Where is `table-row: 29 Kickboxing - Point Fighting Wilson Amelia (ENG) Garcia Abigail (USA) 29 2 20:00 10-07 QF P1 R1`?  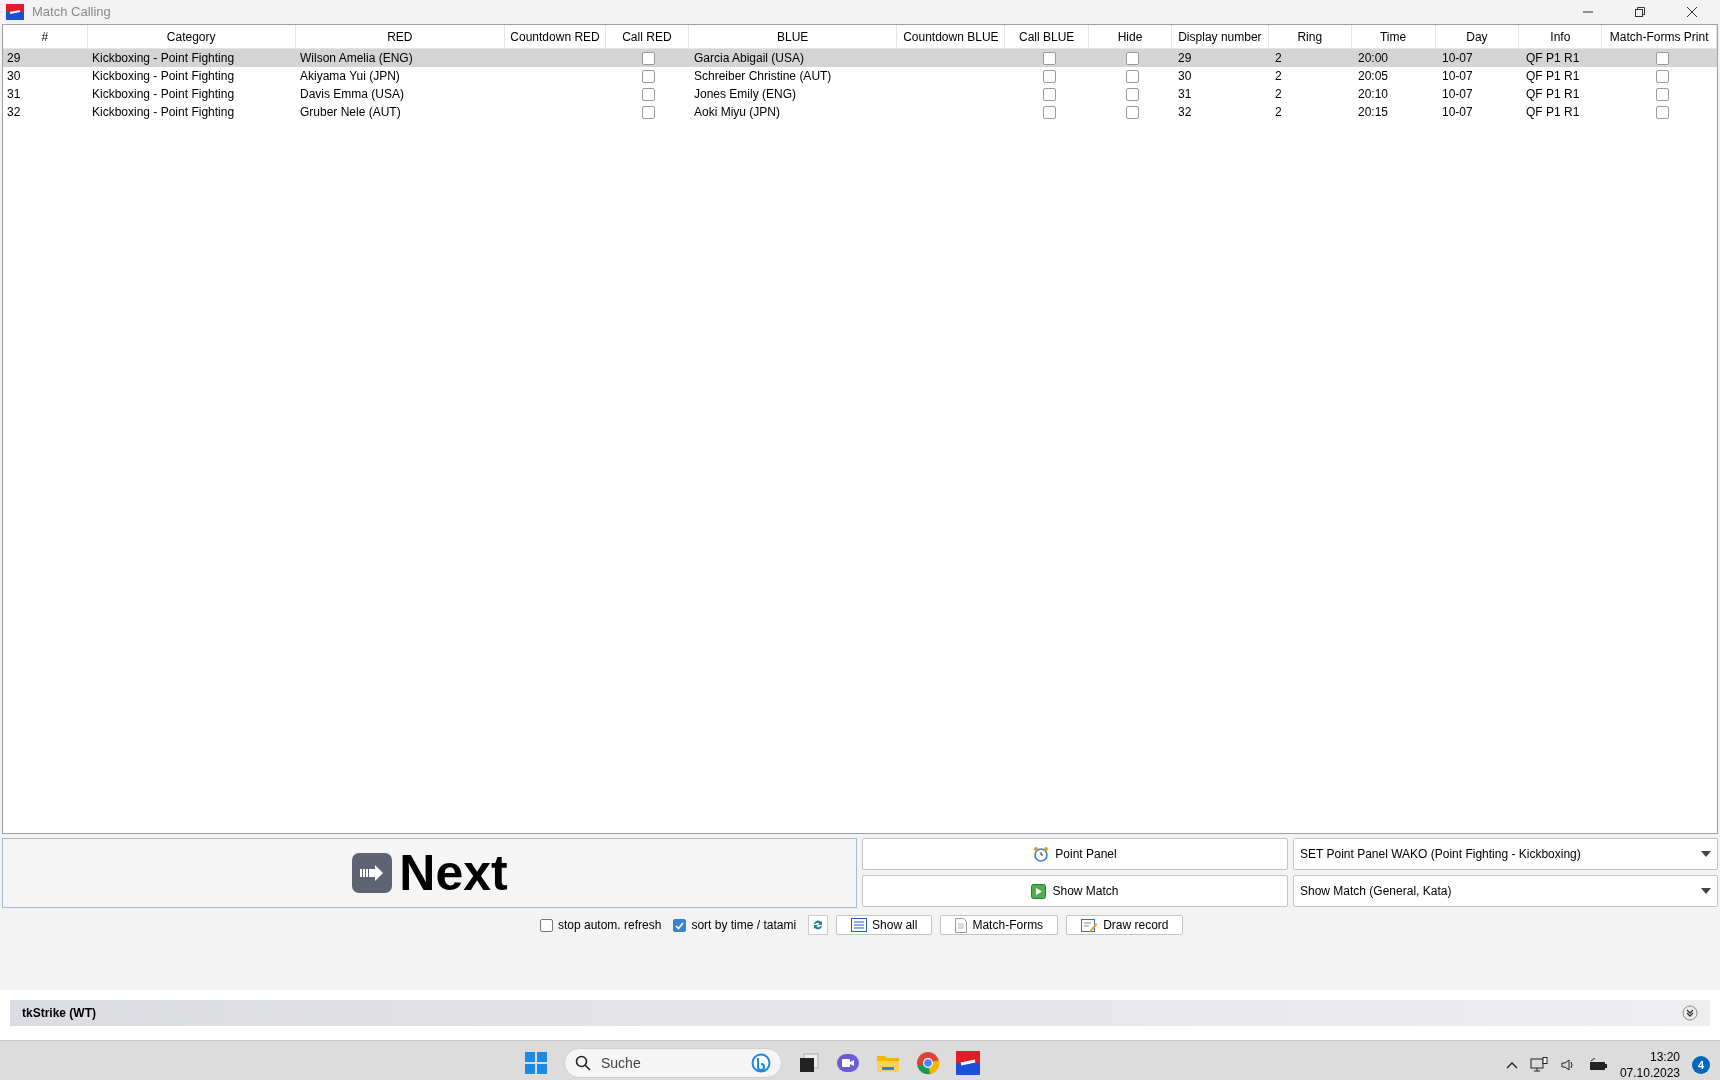 table-row: 29 Kickboxing - Point Fighting Wilson Amelia (ENG) Garcia Abigail (USA) 29 2 20:00 10-07 QF P1 R1 is located at coordinates (860, 58).